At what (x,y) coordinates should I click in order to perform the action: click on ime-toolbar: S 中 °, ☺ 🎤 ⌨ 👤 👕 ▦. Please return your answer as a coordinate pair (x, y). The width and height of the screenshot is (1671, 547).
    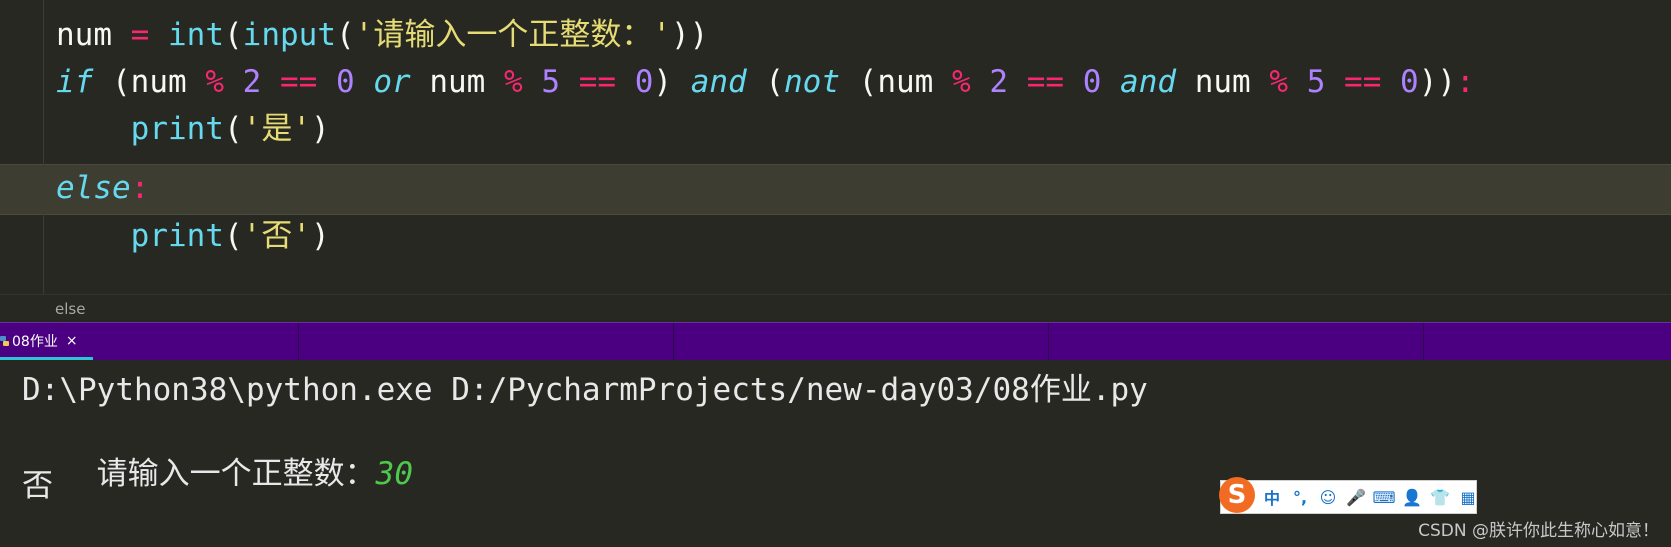
    Looking at the image, I should click on (1349, 495).